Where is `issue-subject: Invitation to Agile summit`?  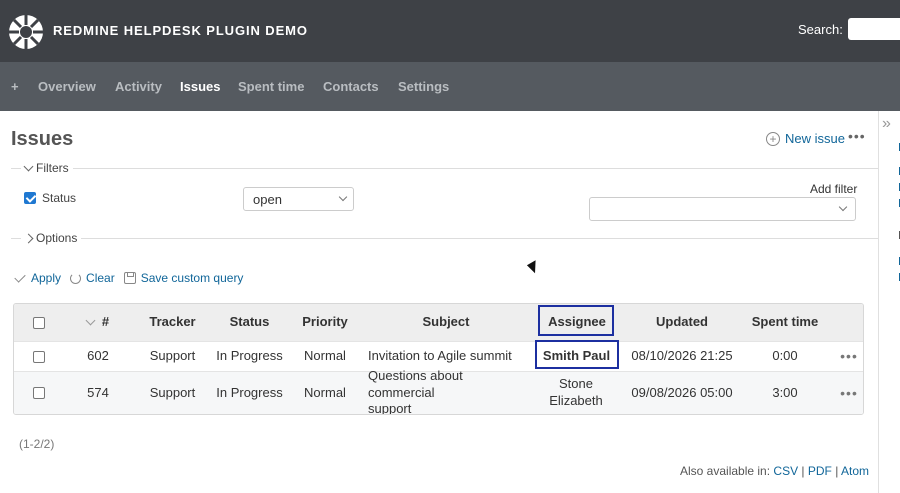
issue-subject: Invitation to Agile summit is located at coordinates (451, 356).